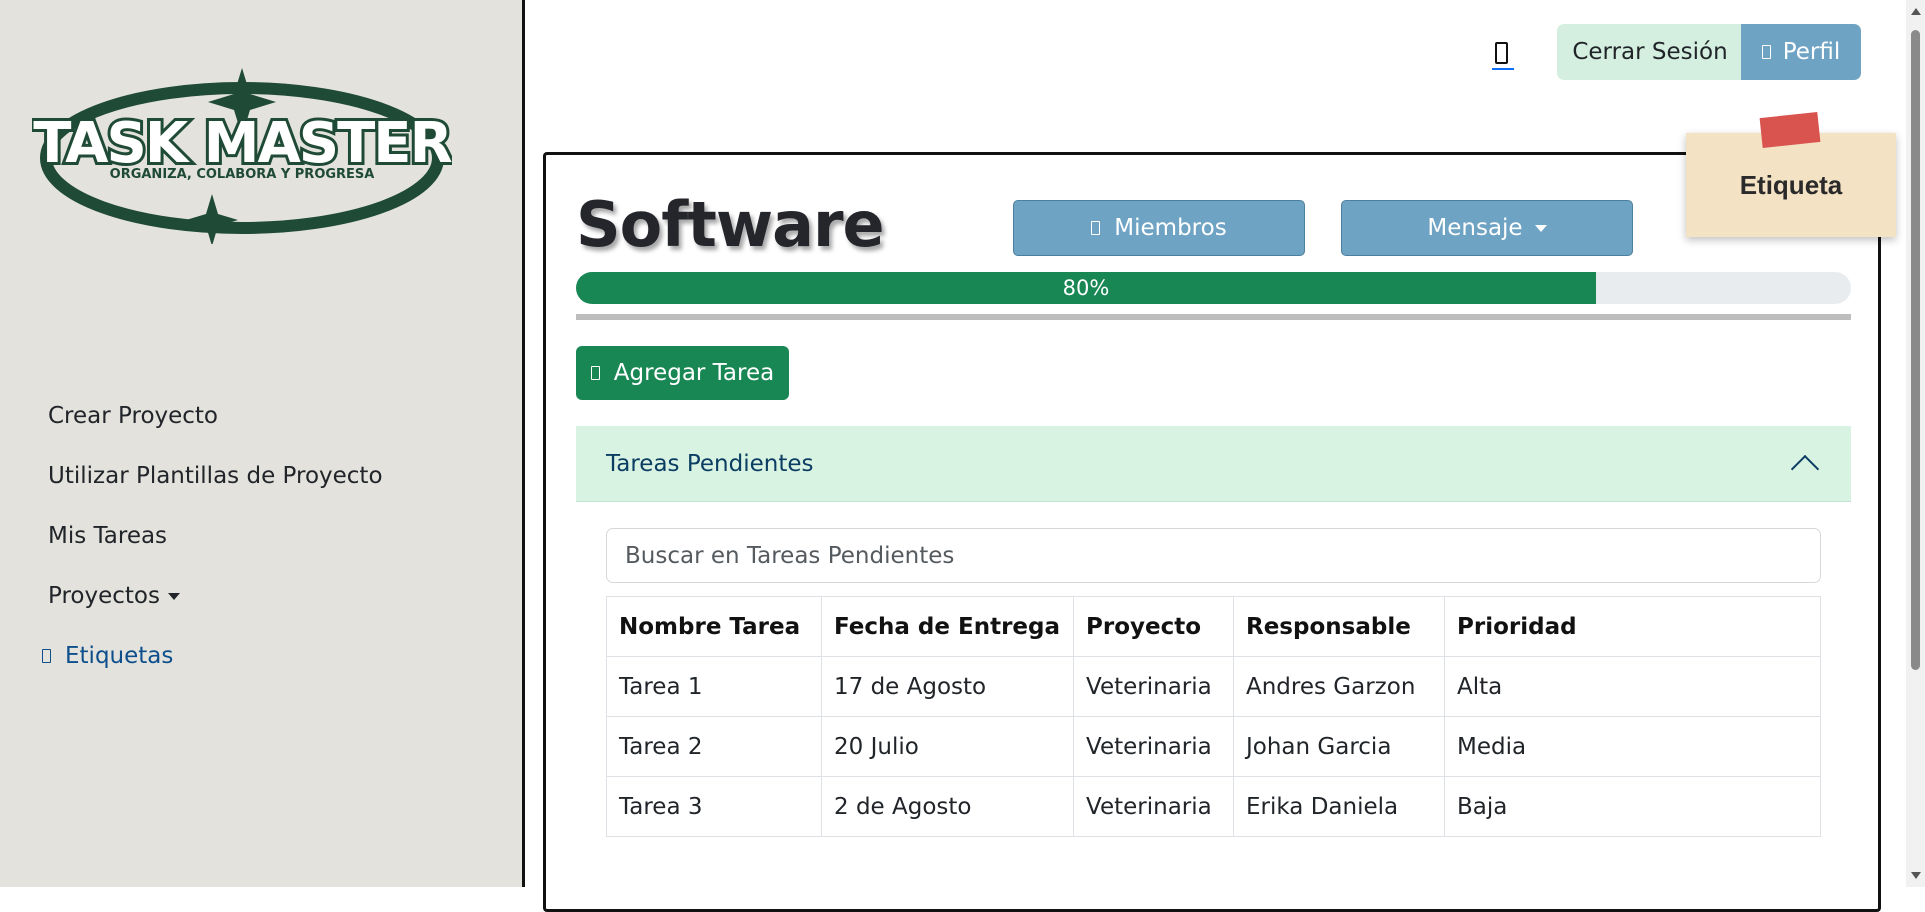 The width and height of the screenshot is (1925, 912). I want to click on chevron-up-icon, so click(1805, 468).